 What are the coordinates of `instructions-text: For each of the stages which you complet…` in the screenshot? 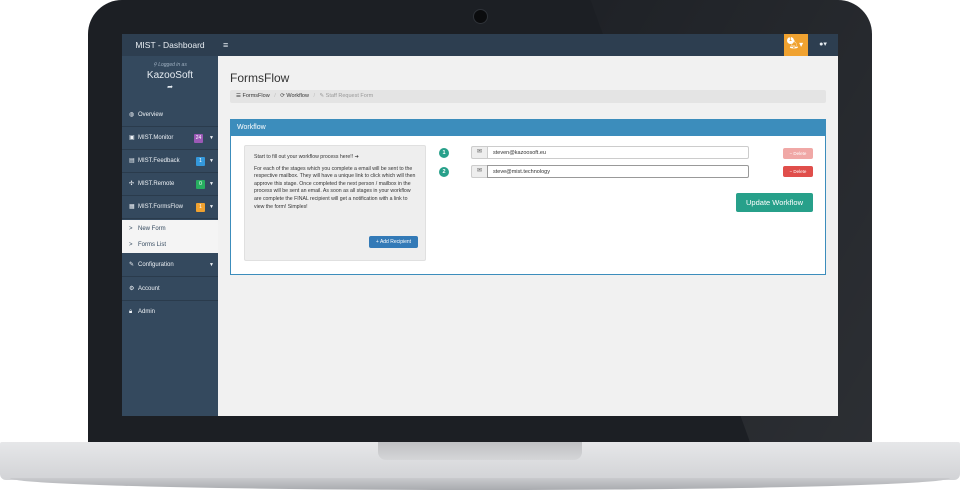 It's located at (335, 187).